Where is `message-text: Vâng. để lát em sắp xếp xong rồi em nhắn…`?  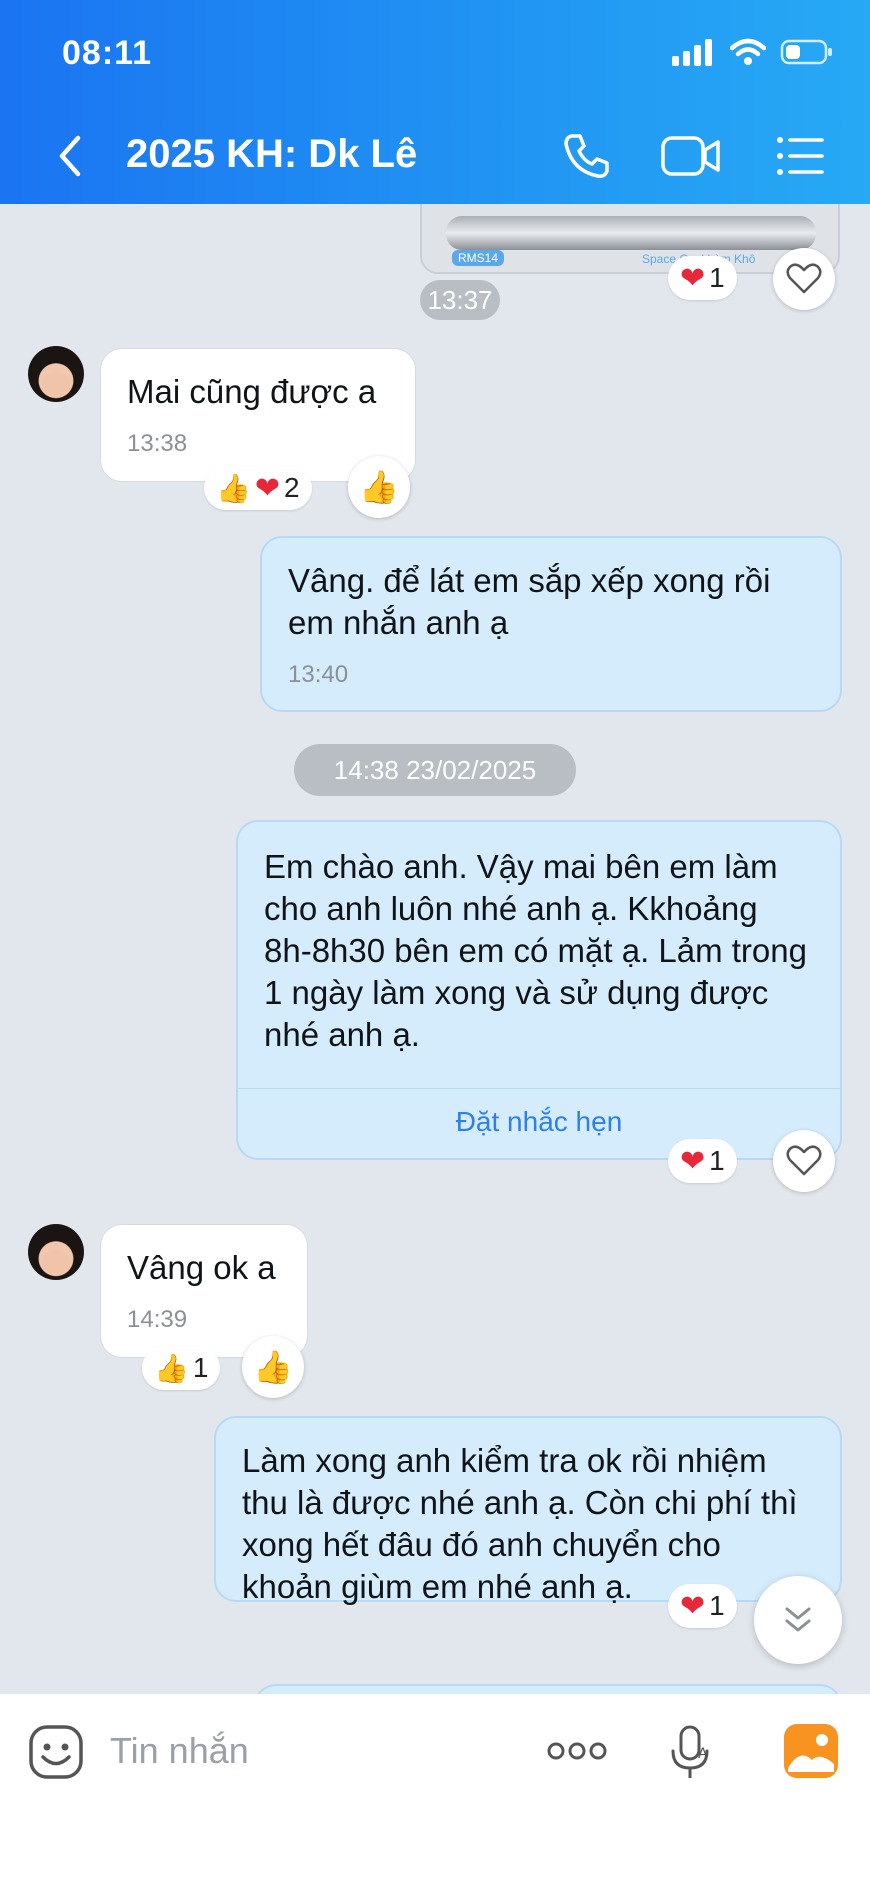 message-text: Vâng. để lát em sắp xếp xong rồi em nhắn… is located at coordinates (529, 601).